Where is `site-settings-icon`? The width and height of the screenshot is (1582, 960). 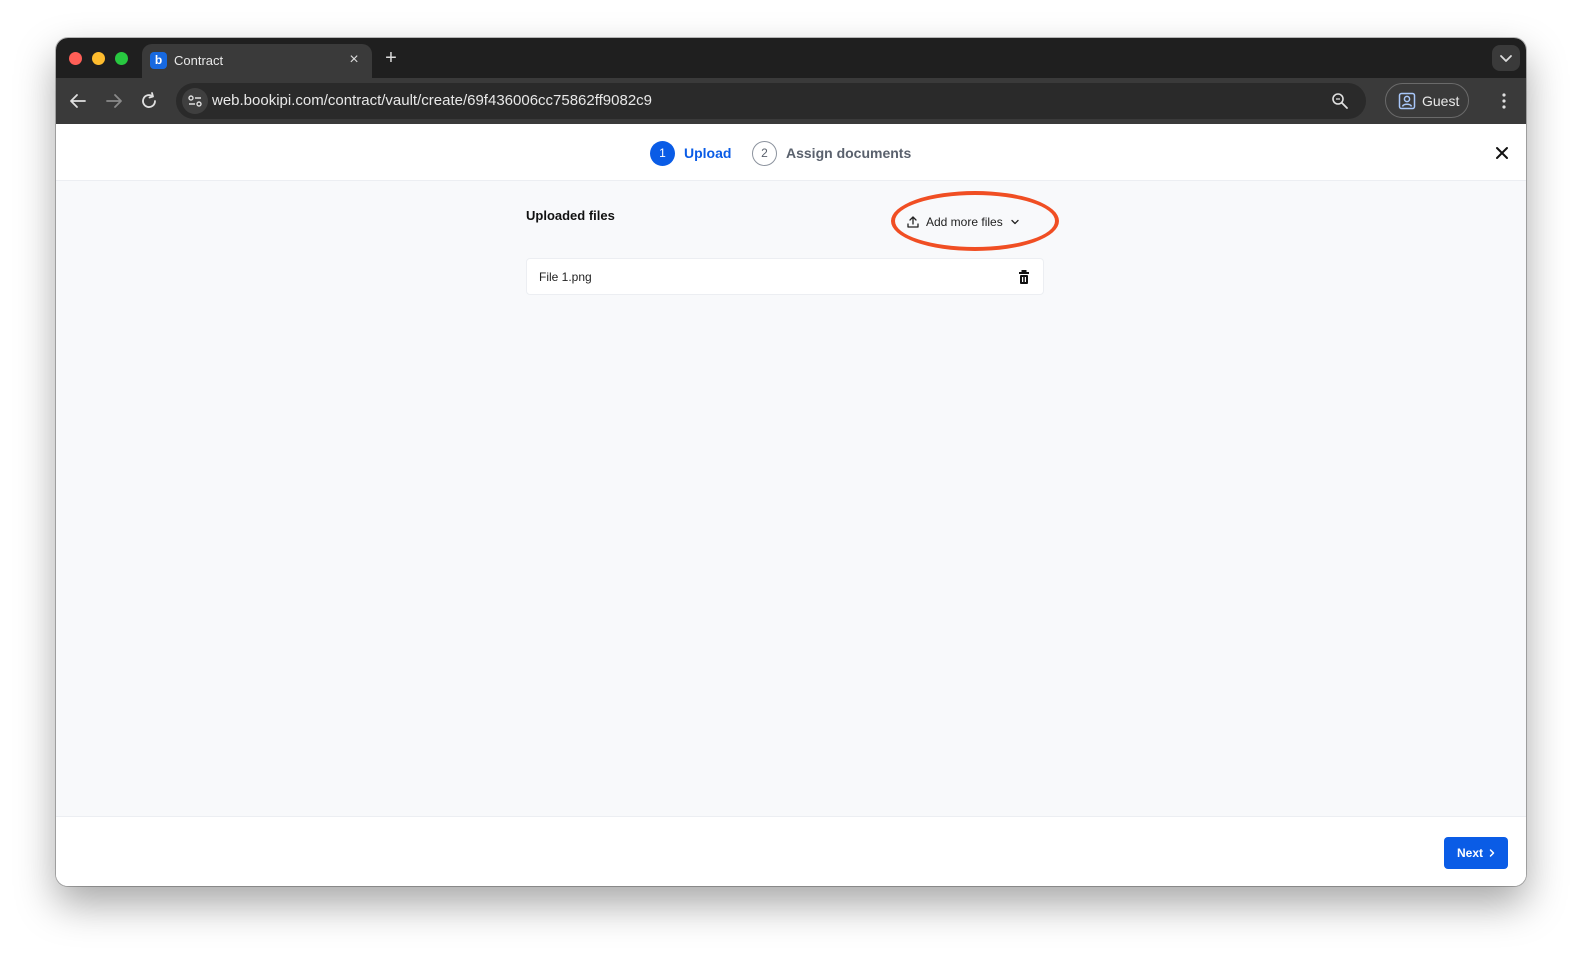 site-settings-icon is located at coordinates (195, 101).